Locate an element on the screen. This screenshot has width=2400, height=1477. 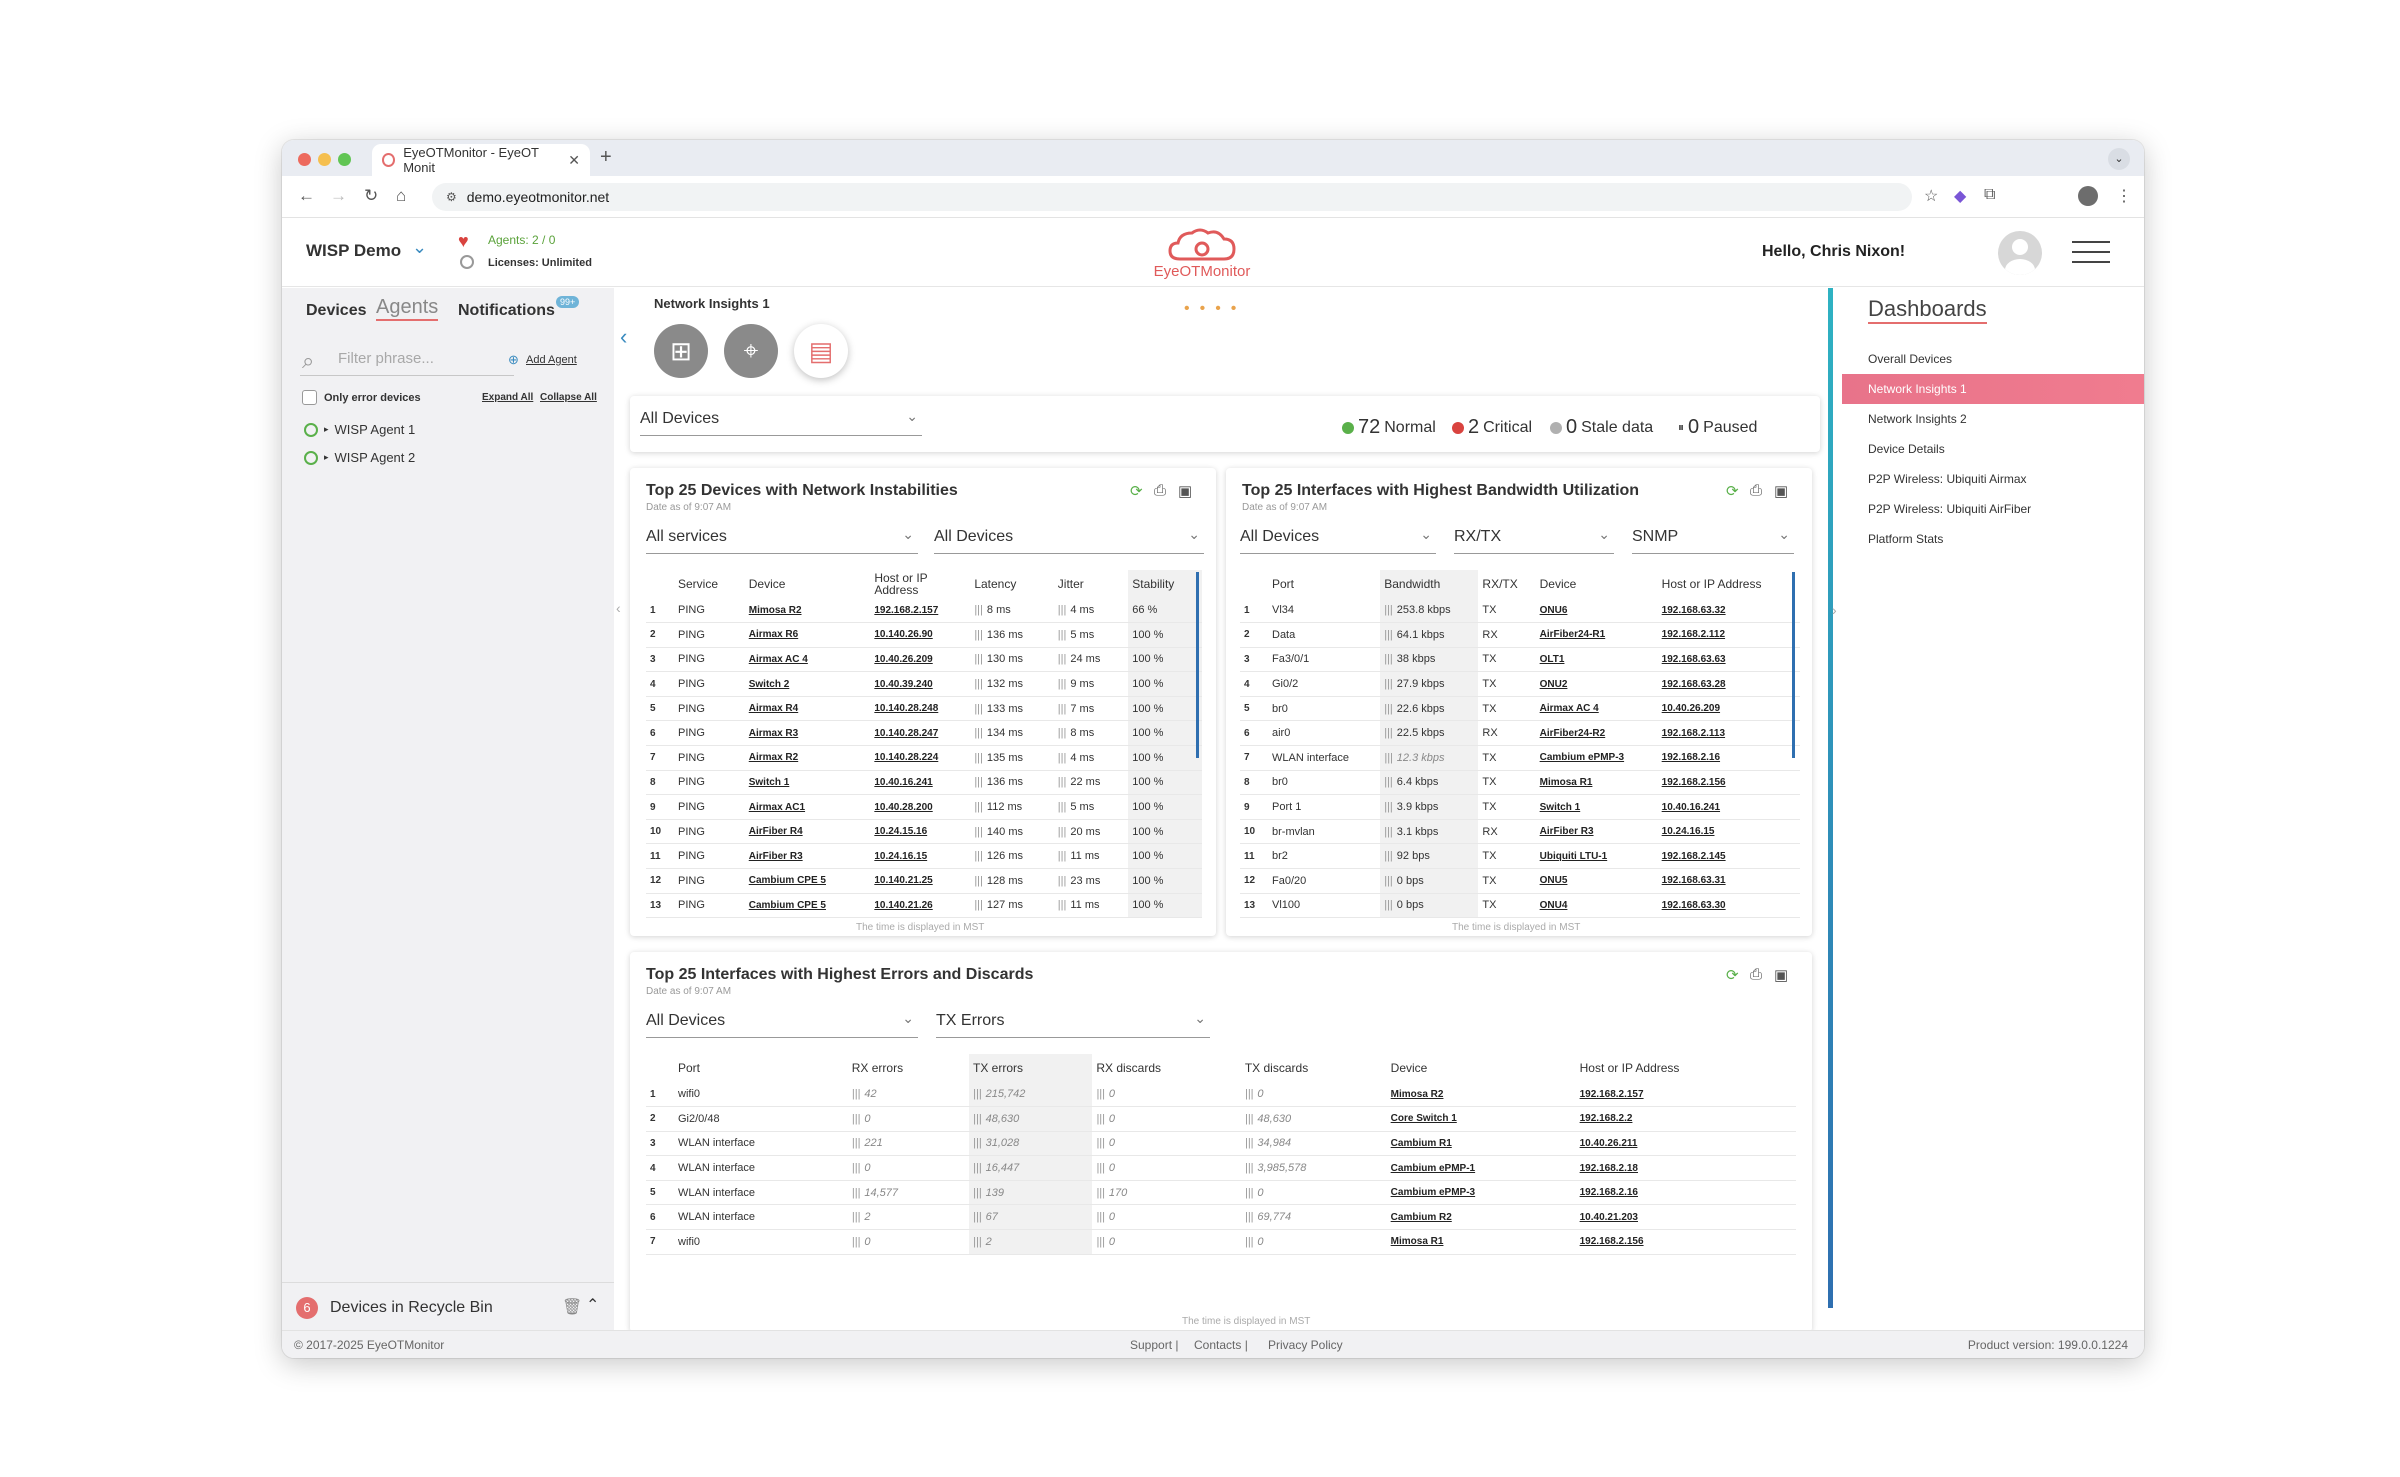
device-link: AirFiber R3 is located at coordinates (807, 856).